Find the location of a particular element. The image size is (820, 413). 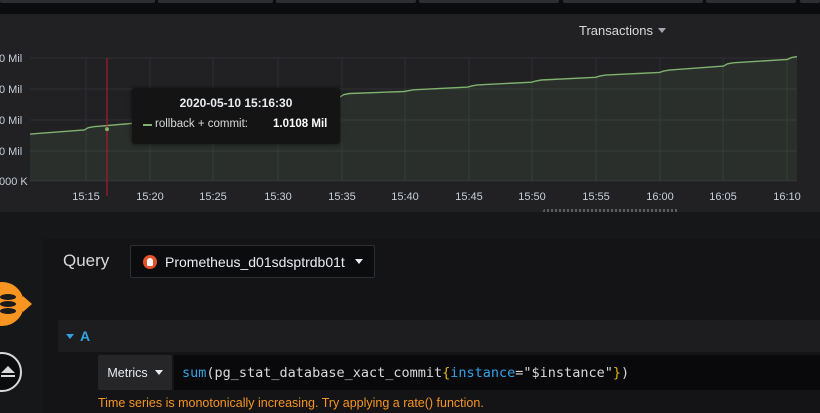

expr-equals: = is located at coordinates (519, 372).